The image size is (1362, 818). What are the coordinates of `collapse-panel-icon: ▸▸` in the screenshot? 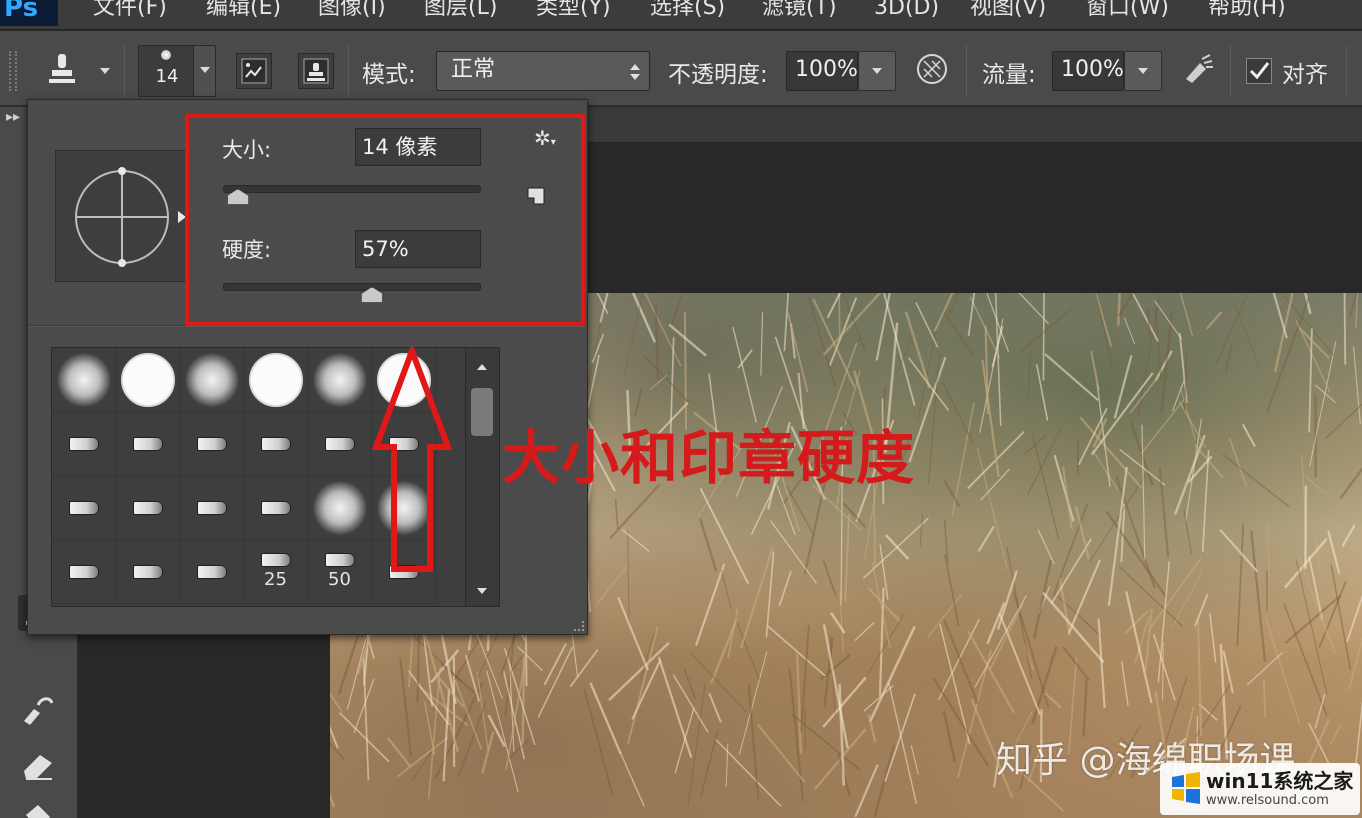 It's located at (13, 117).